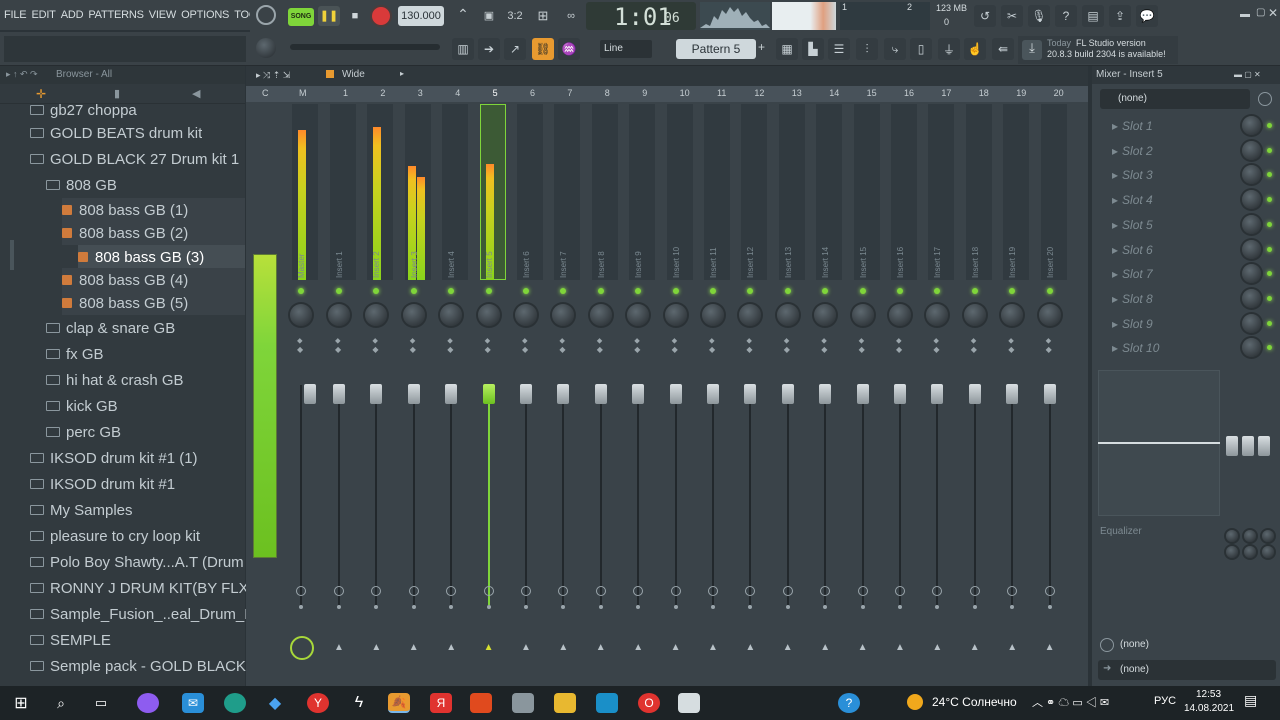  Describe the element at coordinates (22, 74) in the screenshot. I see `browser-nav-icons: ▸ ↑ ↶ ↷` at that location.